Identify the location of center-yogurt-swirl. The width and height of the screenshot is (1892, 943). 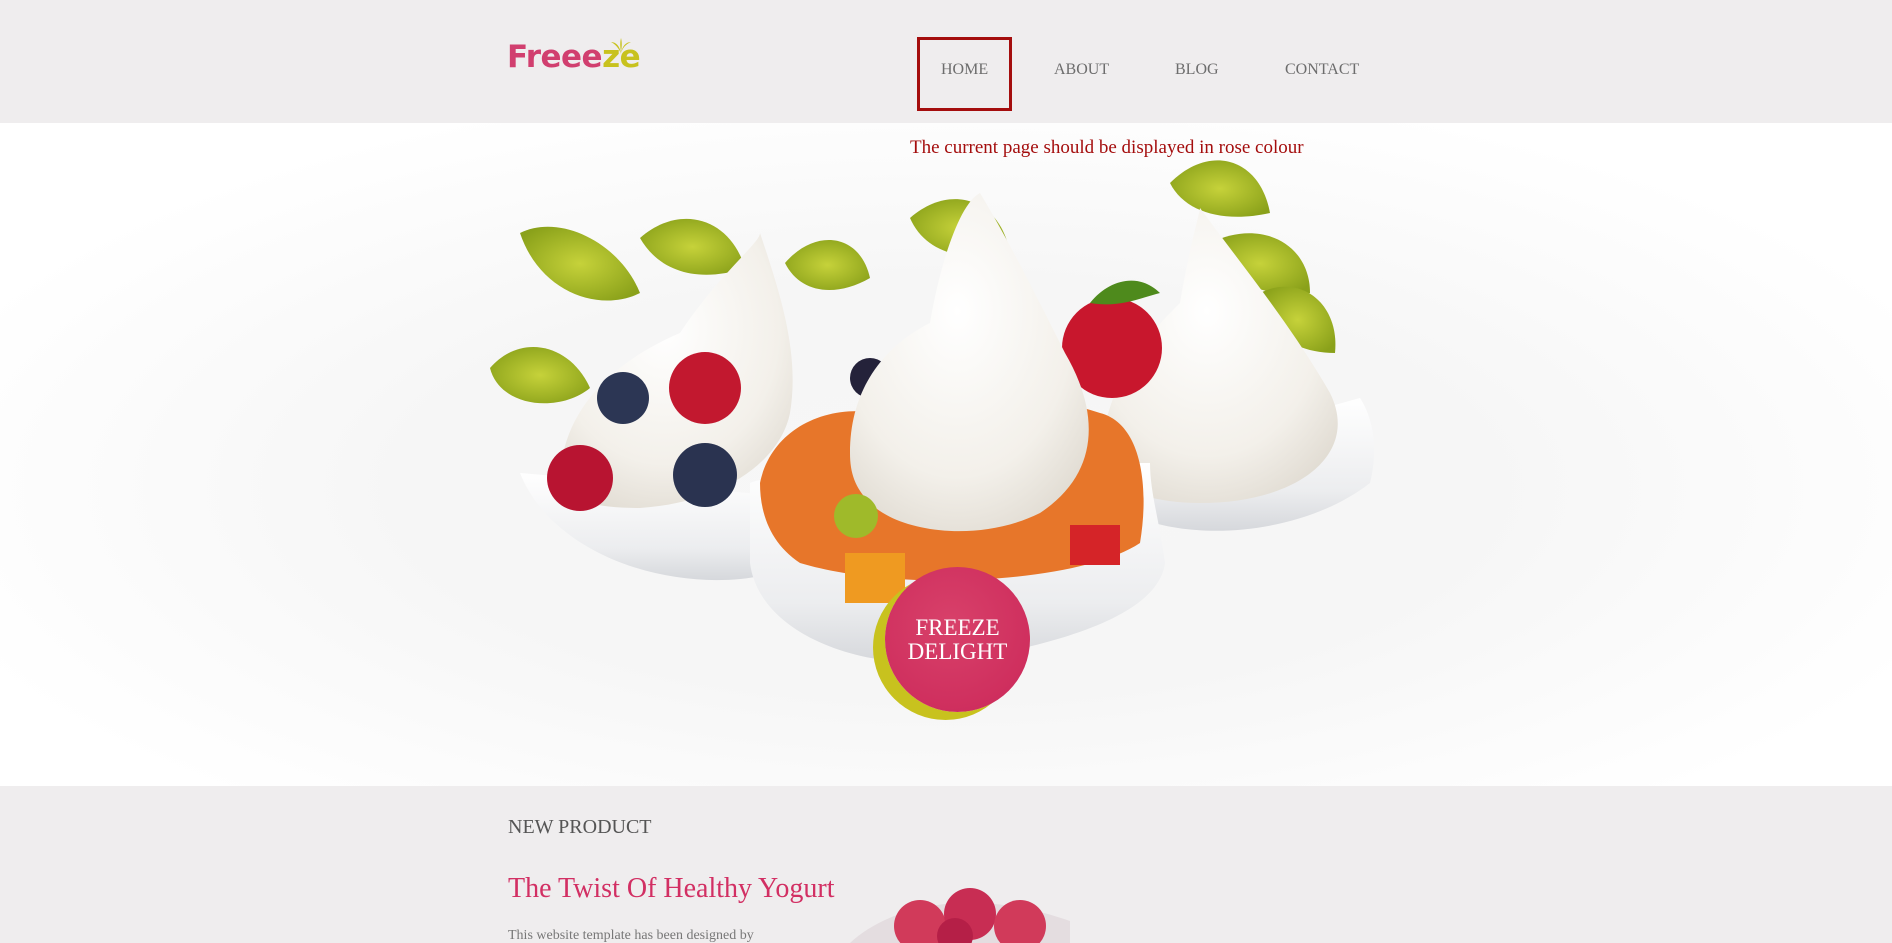
(969, 362).